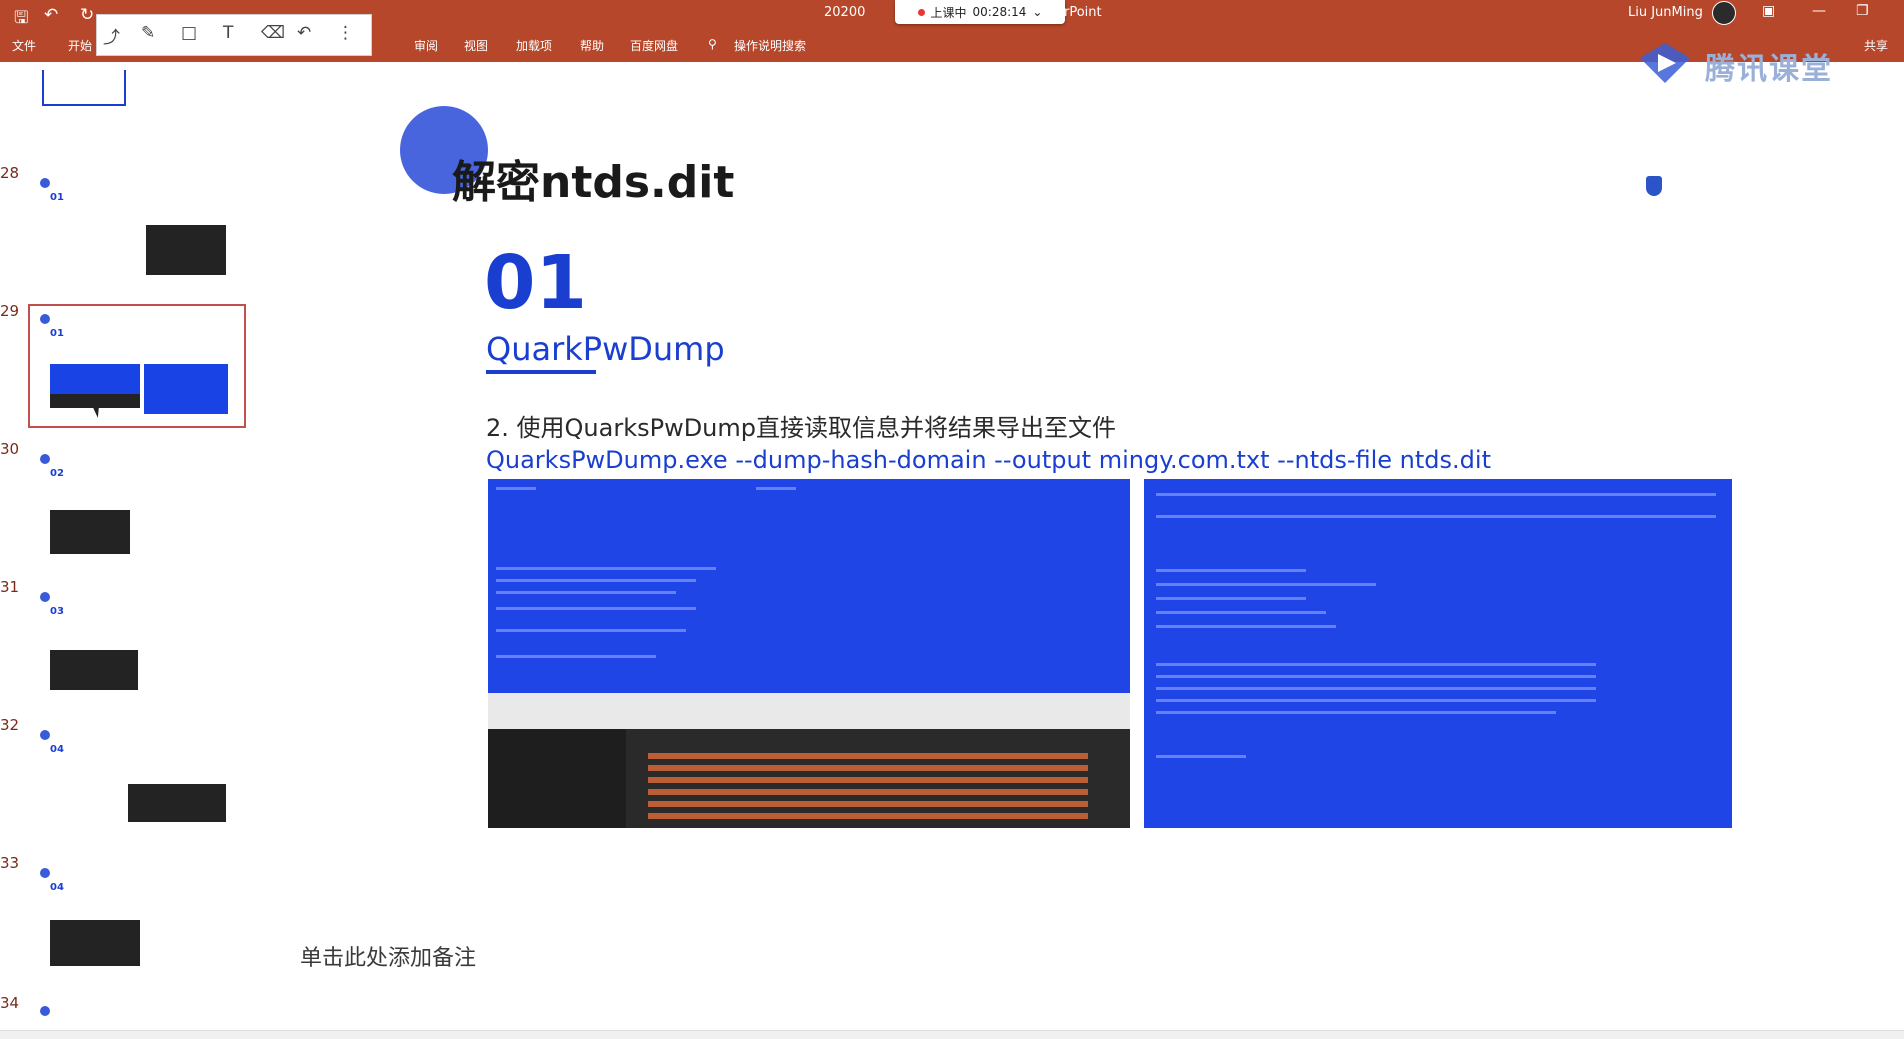 The width and height of the screenshot is (1904, 1039). Describe the element at coordinates (1724, 13) in the screenshot. I see `avatar` at that location.